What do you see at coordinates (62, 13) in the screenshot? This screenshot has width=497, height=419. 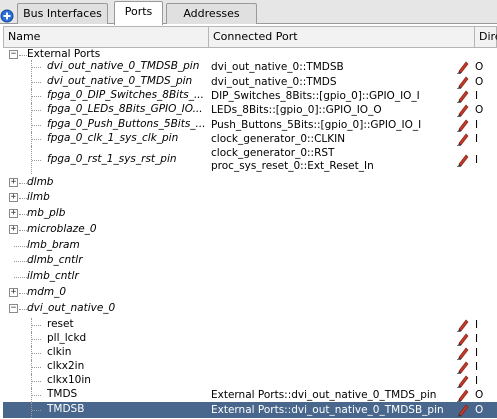 I see `tab-bus-interfaces: Bus Interfaces` at bounding box center [62, 13].